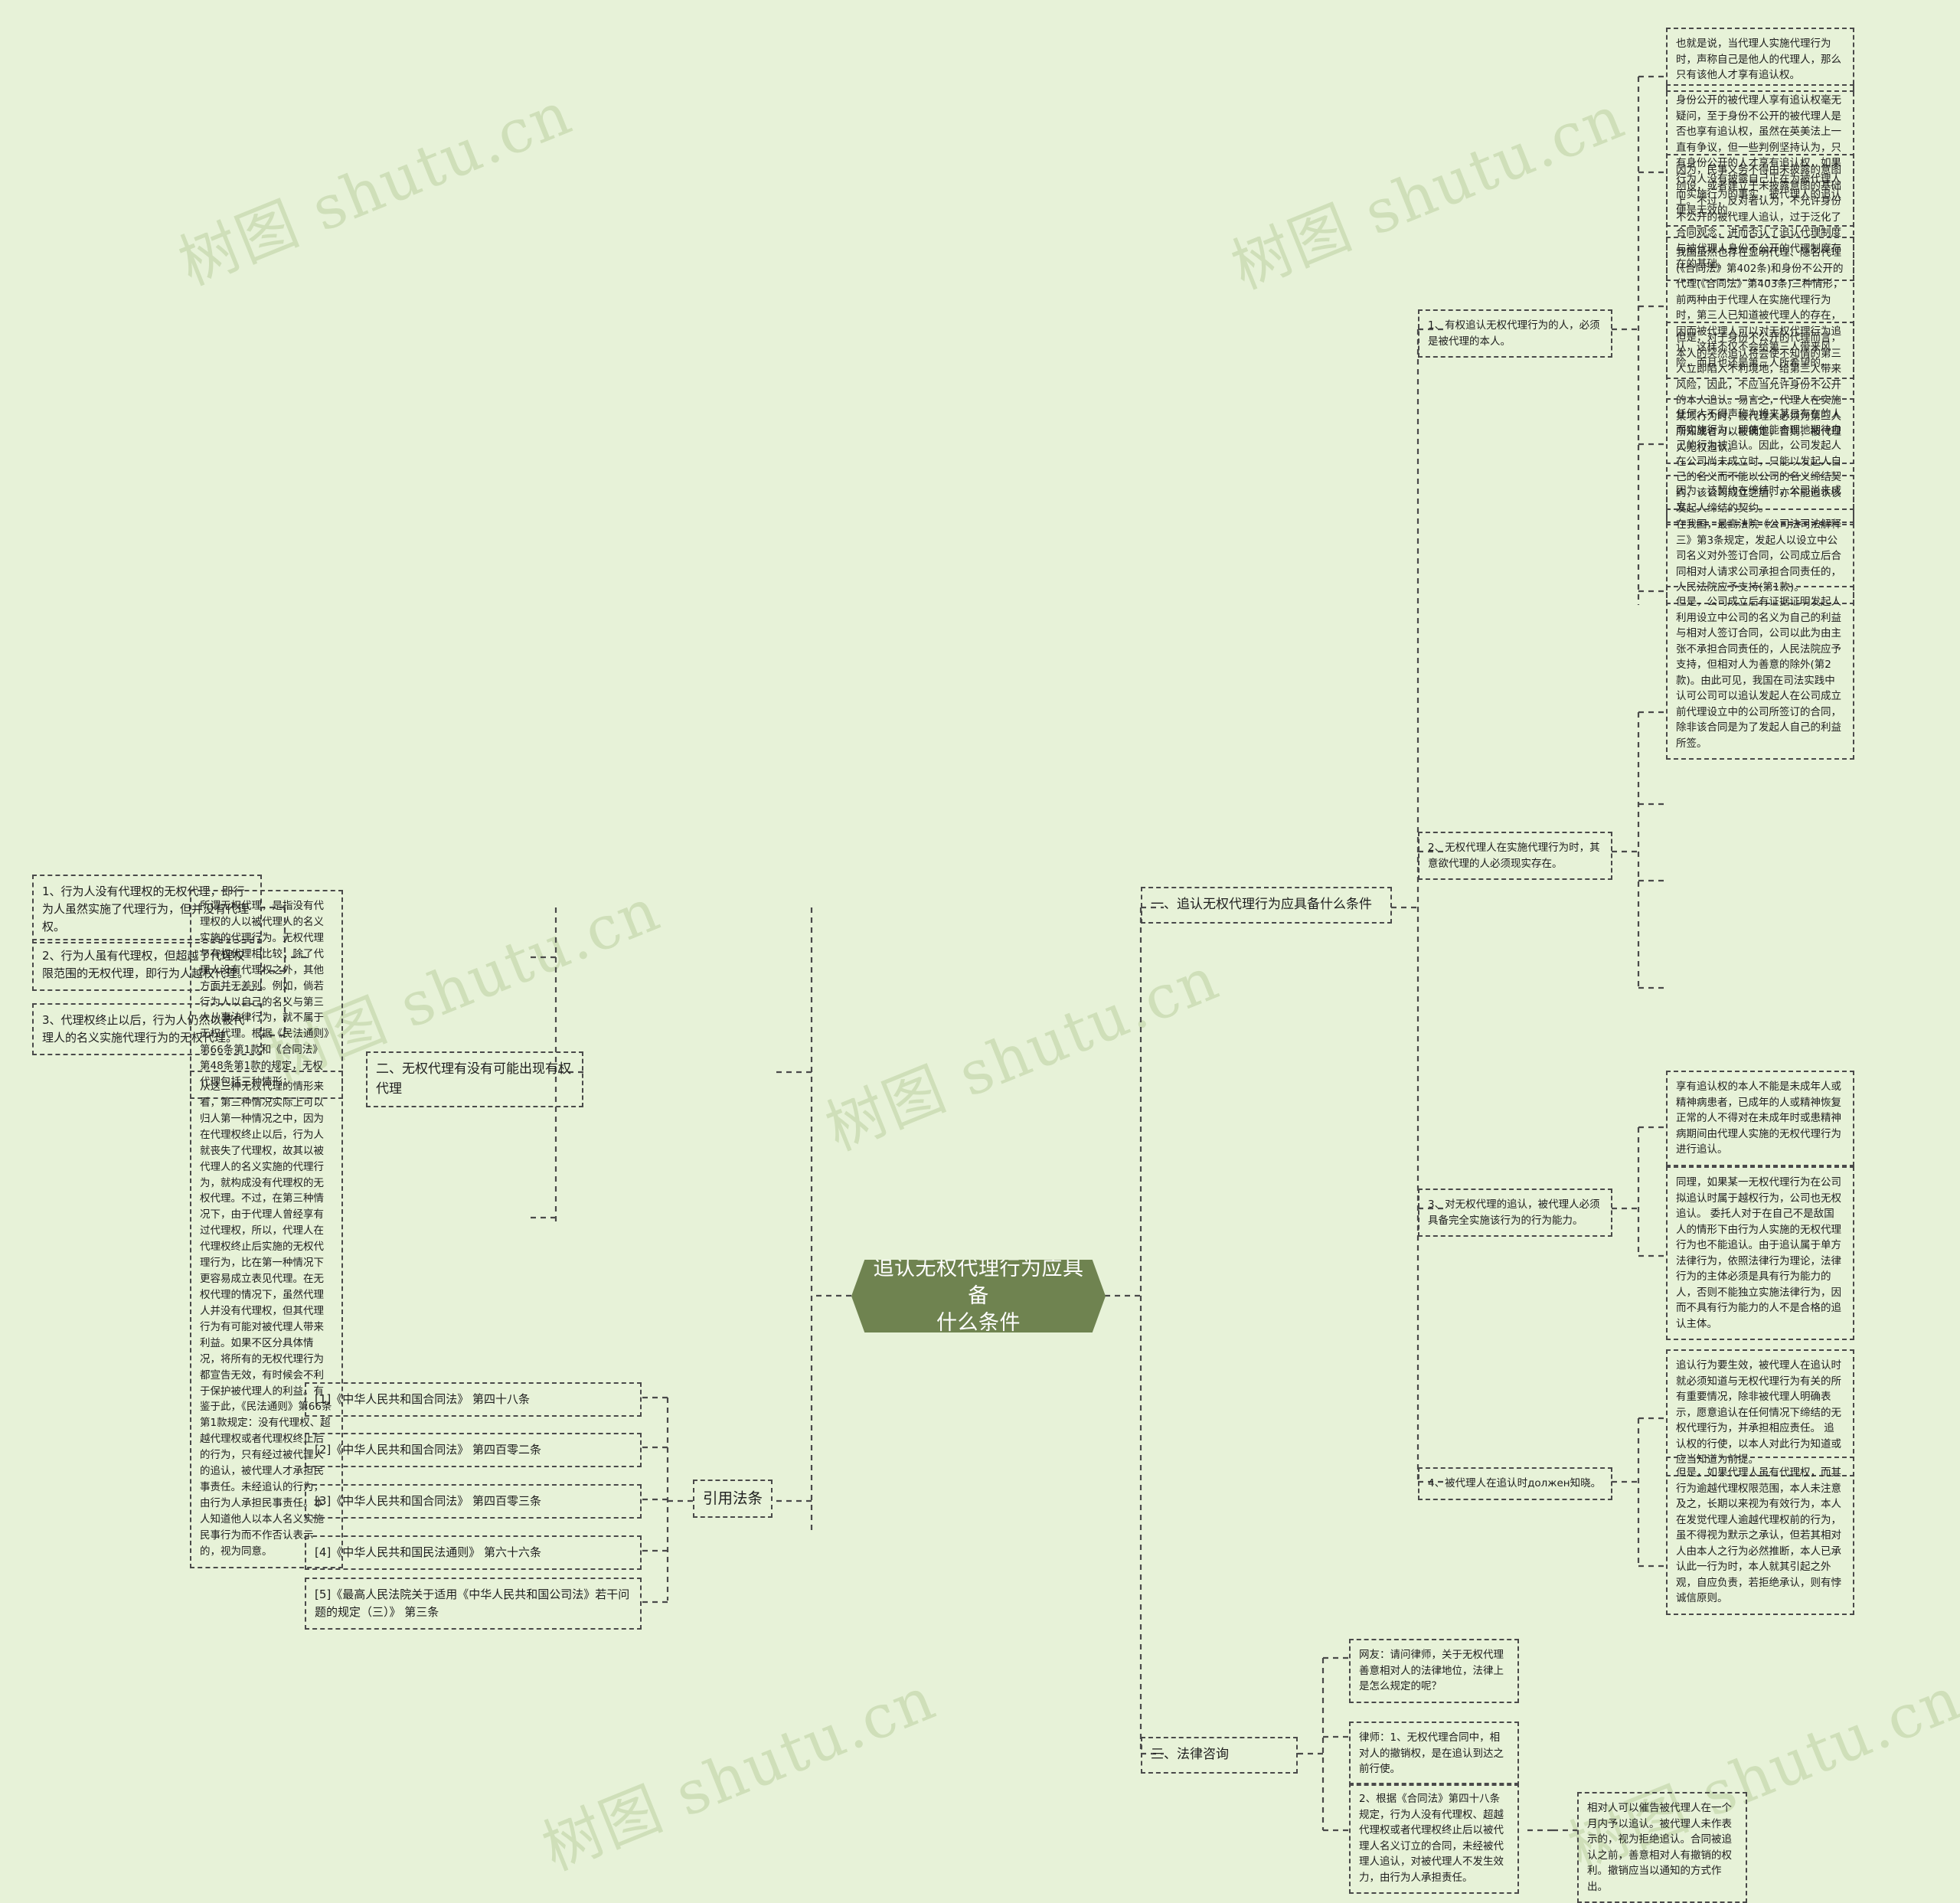  I want to click on law-item-3: [3]《中华人民共和国合同法》 第四百零三条, so click(473, 1502).